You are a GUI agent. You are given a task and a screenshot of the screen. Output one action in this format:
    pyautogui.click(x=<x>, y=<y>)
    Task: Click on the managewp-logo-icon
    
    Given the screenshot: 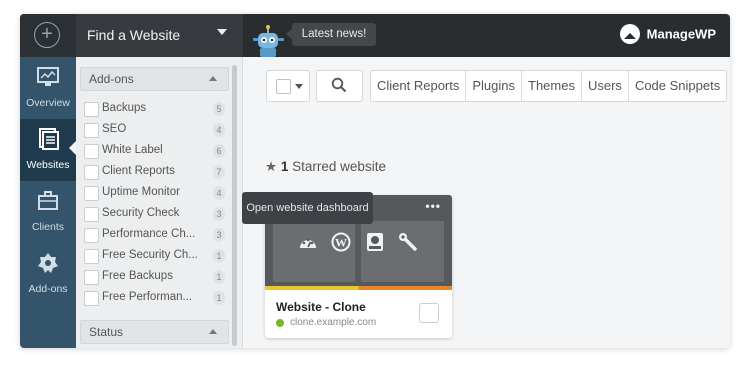 What is the action you would take?
    pyautogui.click(x=630, y=34)
    